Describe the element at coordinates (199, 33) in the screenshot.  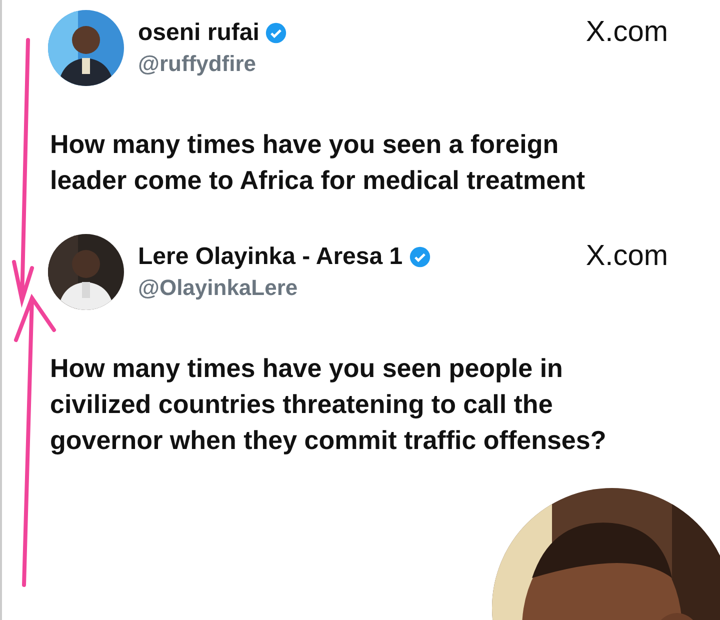
I see `author-name: oseni rufai` at that location.